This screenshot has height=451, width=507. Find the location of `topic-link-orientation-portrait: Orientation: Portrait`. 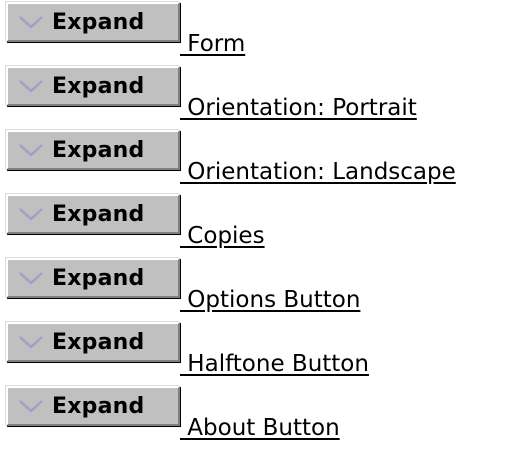

topic-link-orientation-portrait: Orientation: Portrait is located at coordinates (298, 109).